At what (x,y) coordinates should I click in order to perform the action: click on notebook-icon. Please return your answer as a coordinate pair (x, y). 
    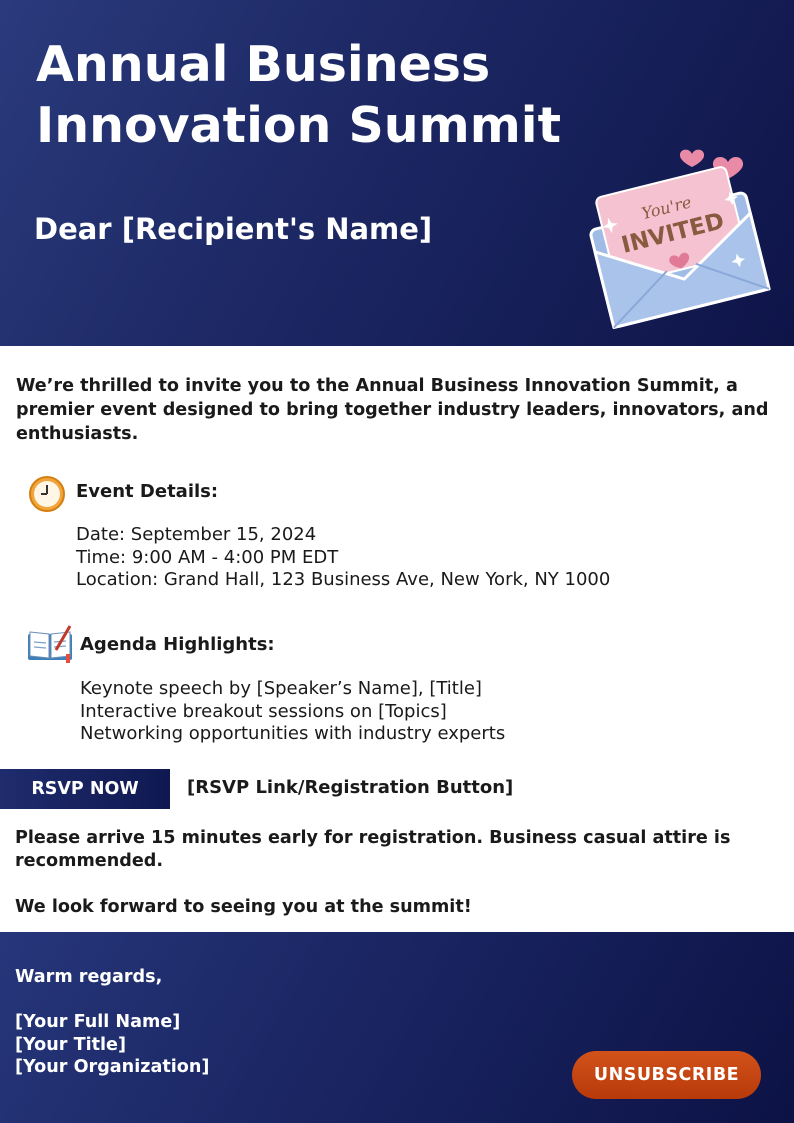
    Looking at the image, I should click on (50, 644).